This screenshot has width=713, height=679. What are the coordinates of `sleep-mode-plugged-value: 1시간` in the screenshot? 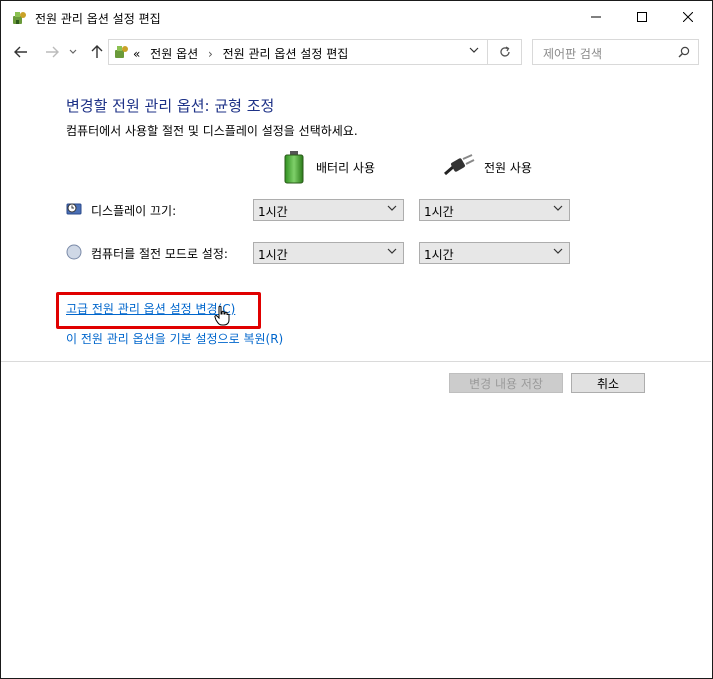 It's located at (439, 255).